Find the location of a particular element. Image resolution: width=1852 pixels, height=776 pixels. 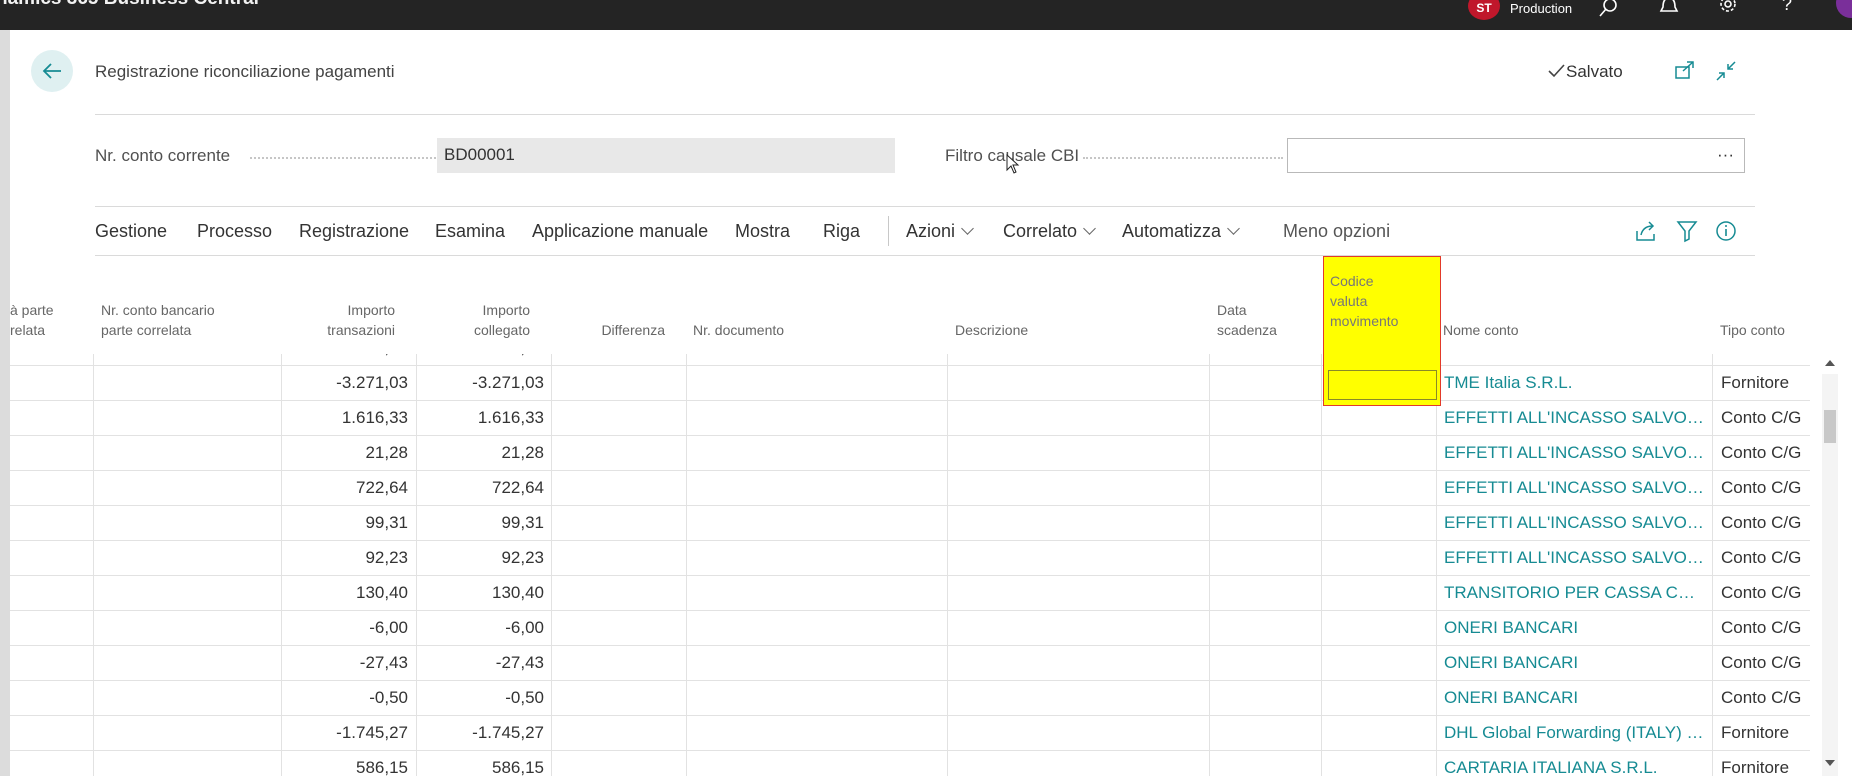

less-options-button: Meno opzioni is located at coordinates (1336, 231).